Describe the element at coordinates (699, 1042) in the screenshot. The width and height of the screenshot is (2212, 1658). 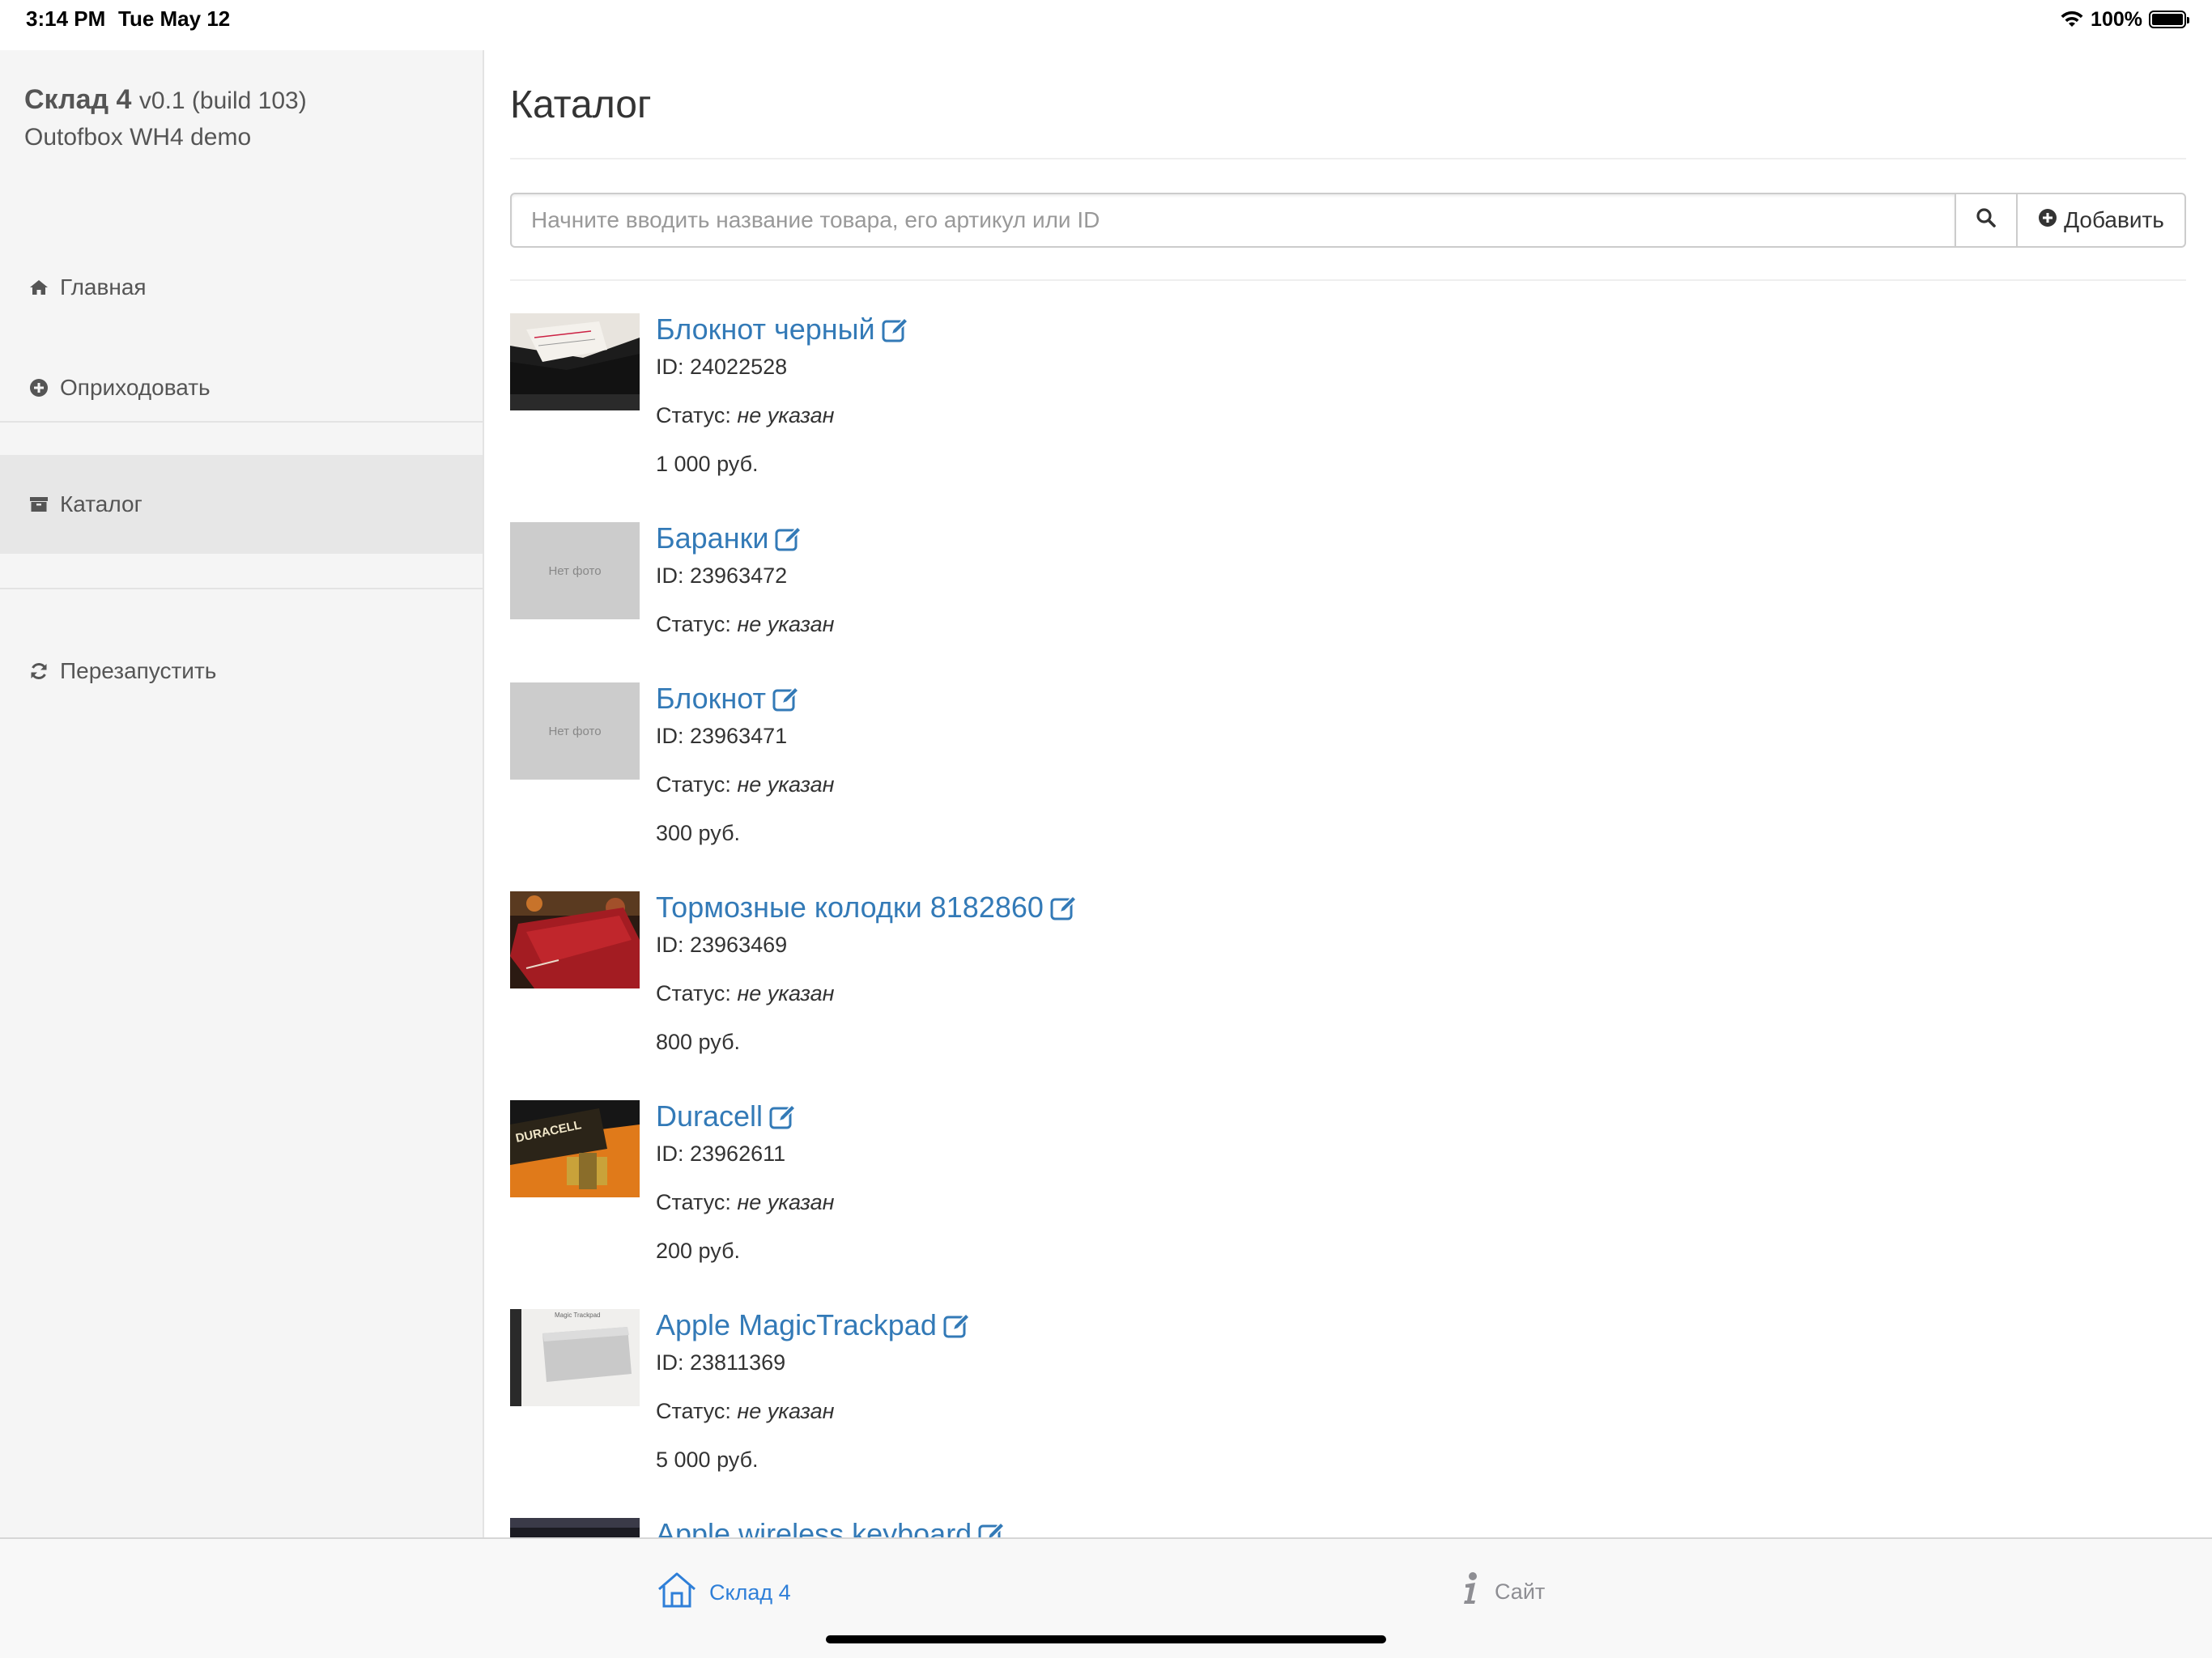
I see `product-price: 800 руб.` at that location.